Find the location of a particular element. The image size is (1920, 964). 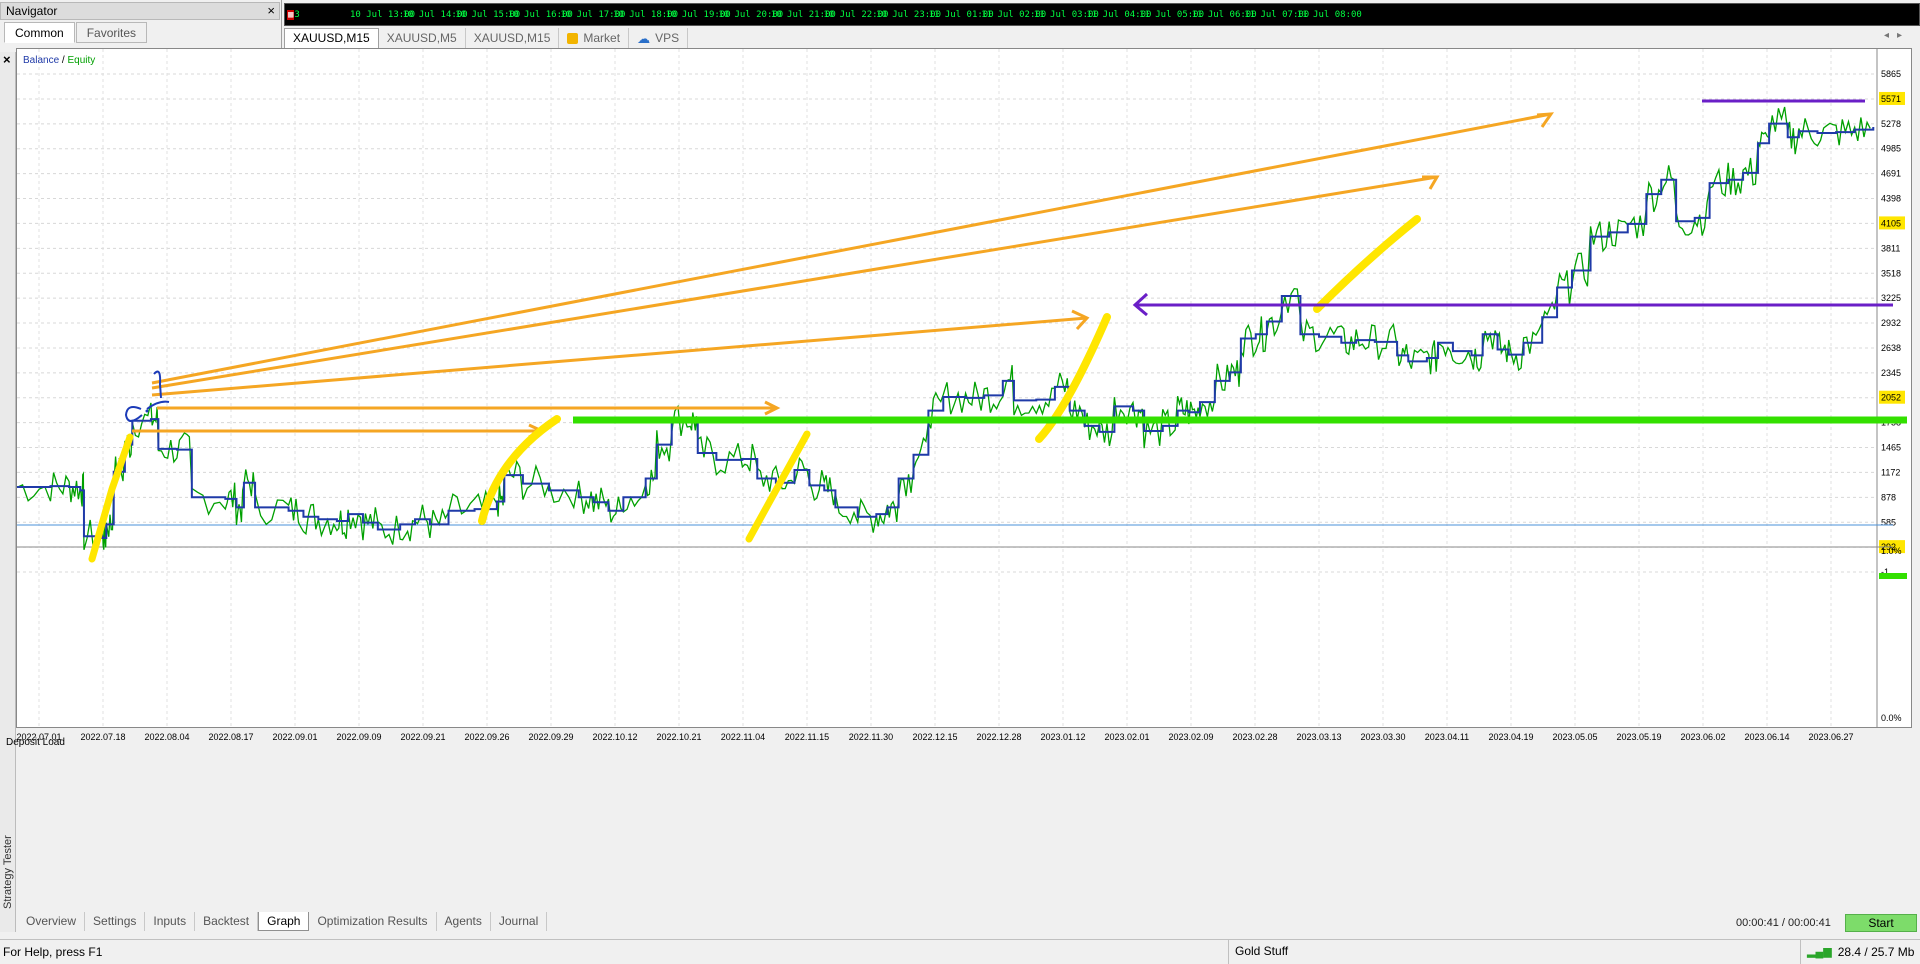

y-tick-label: 2052 is located at coordinates (1891, 398).